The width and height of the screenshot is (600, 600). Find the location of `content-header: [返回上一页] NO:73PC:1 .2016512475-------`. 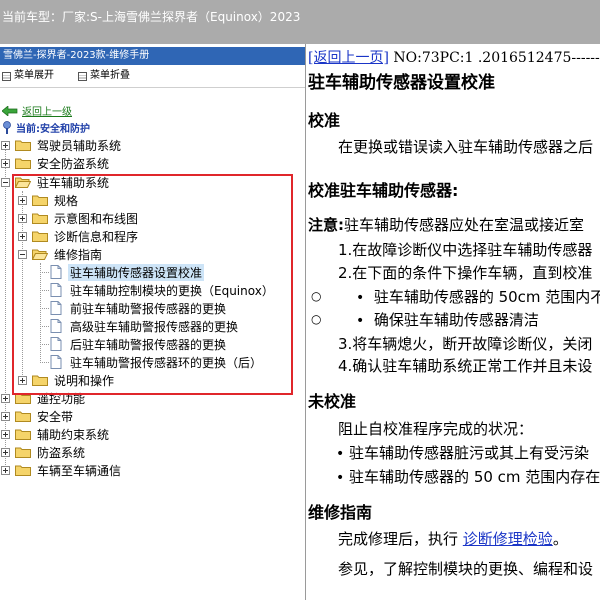

content-header: [返回上一页] NO:73PC:1 .2016512475------- is located at coordinates (454, 57).